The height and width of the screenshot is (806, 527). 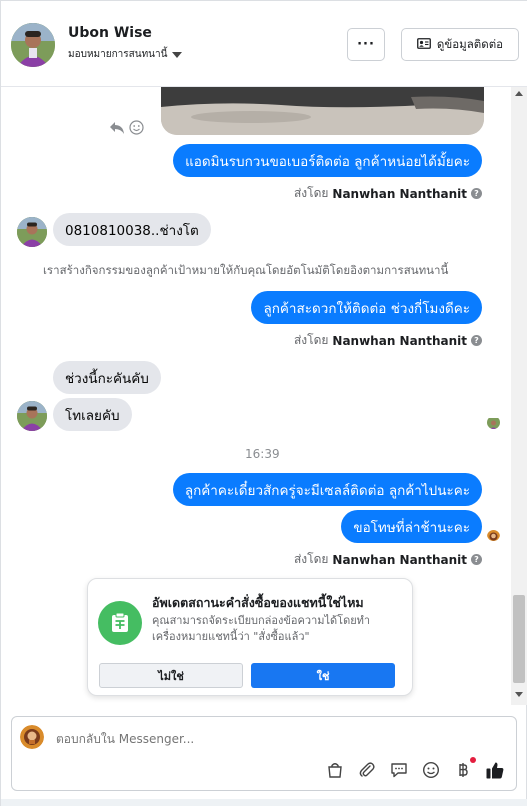 What do you see at coordinates (470, 43) in the screenshot?
I see `view-contact-label: ดูข้อมูลติดต่อ` at bounding box center [470, 43].